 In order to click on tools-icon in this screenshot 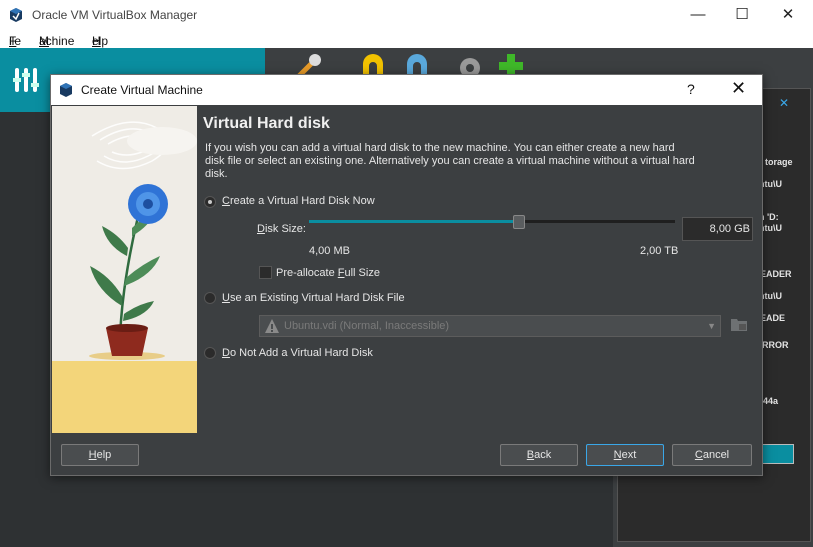, I will do `click(26, 80)`.